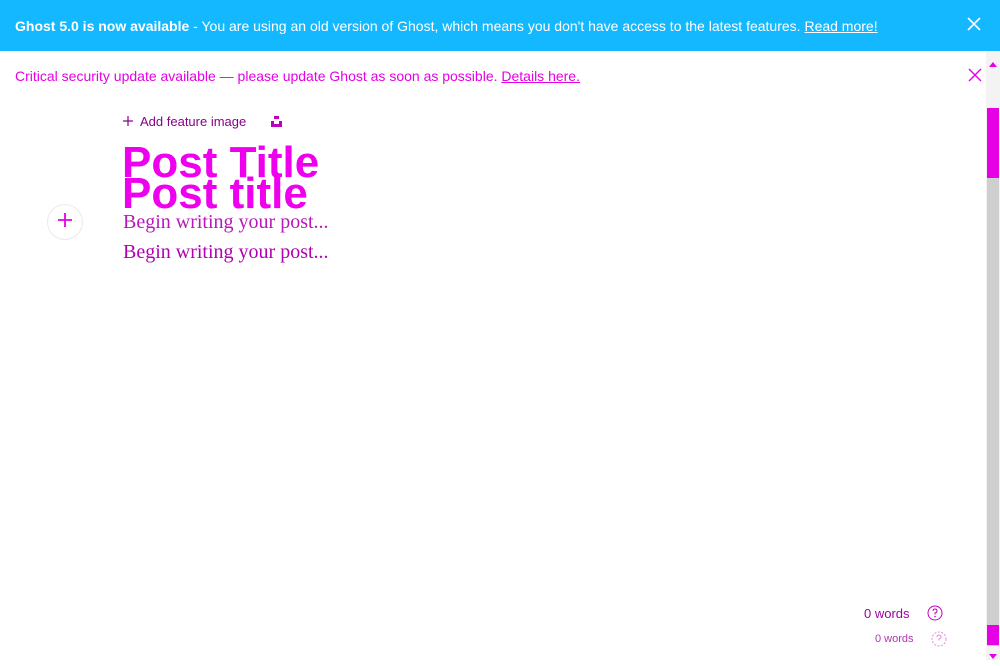 This screenshot has height=666, width=1000. What do you see at coordinates (993, 635) in the screenshot?
I see `scroll-thumb-lower` at bounding box center [993, 635].